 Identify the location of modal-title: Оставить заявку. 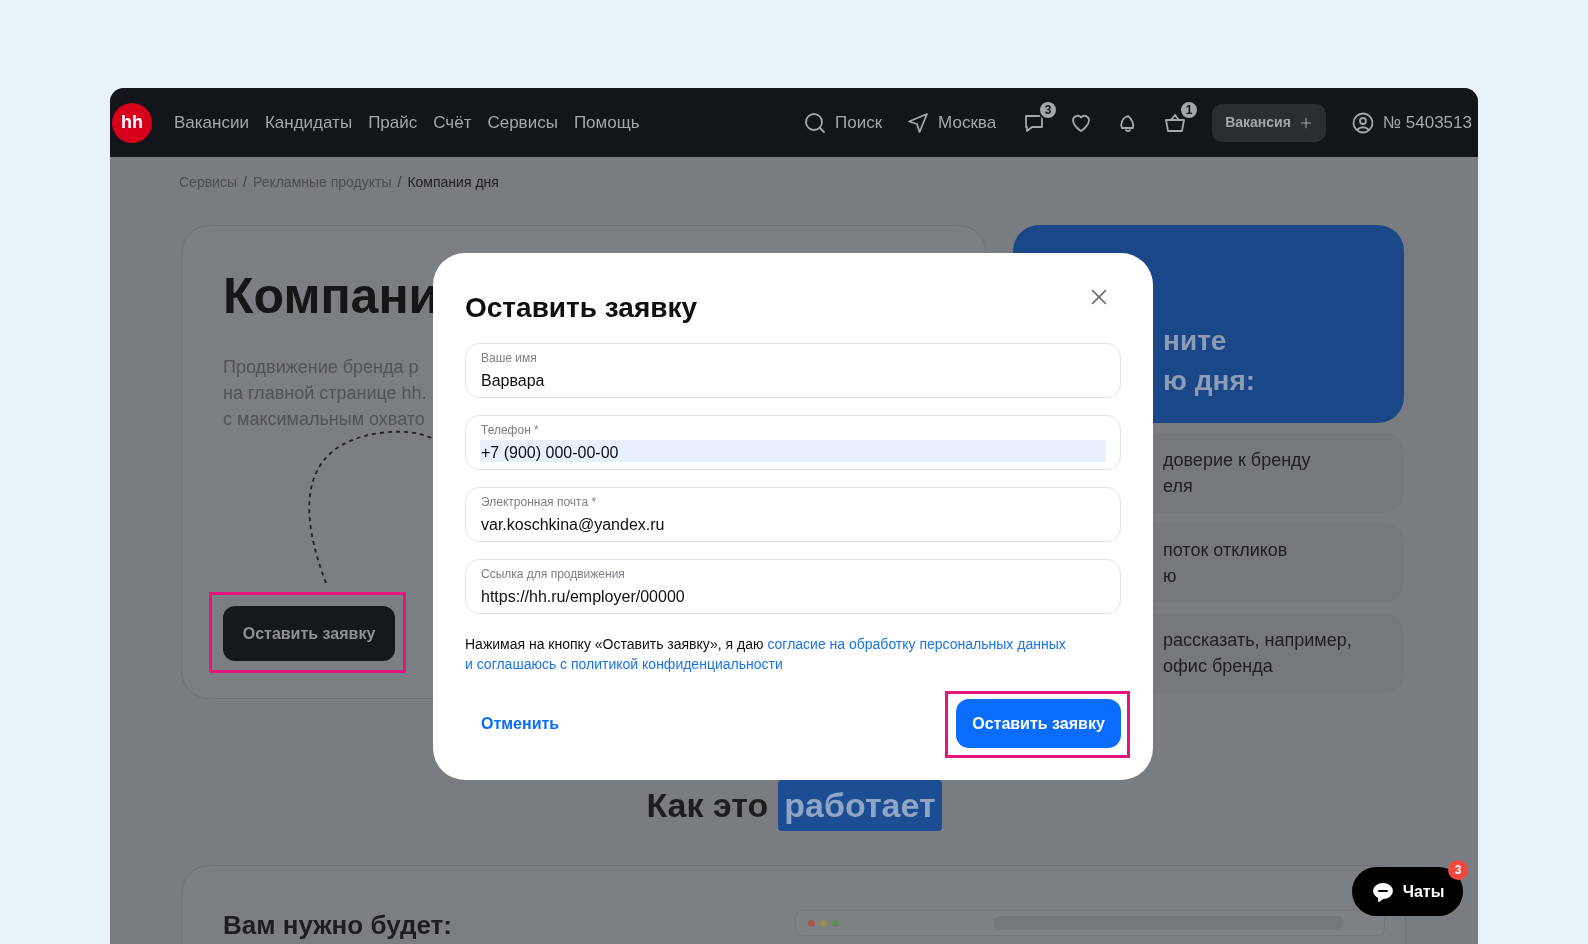
(581, 308).